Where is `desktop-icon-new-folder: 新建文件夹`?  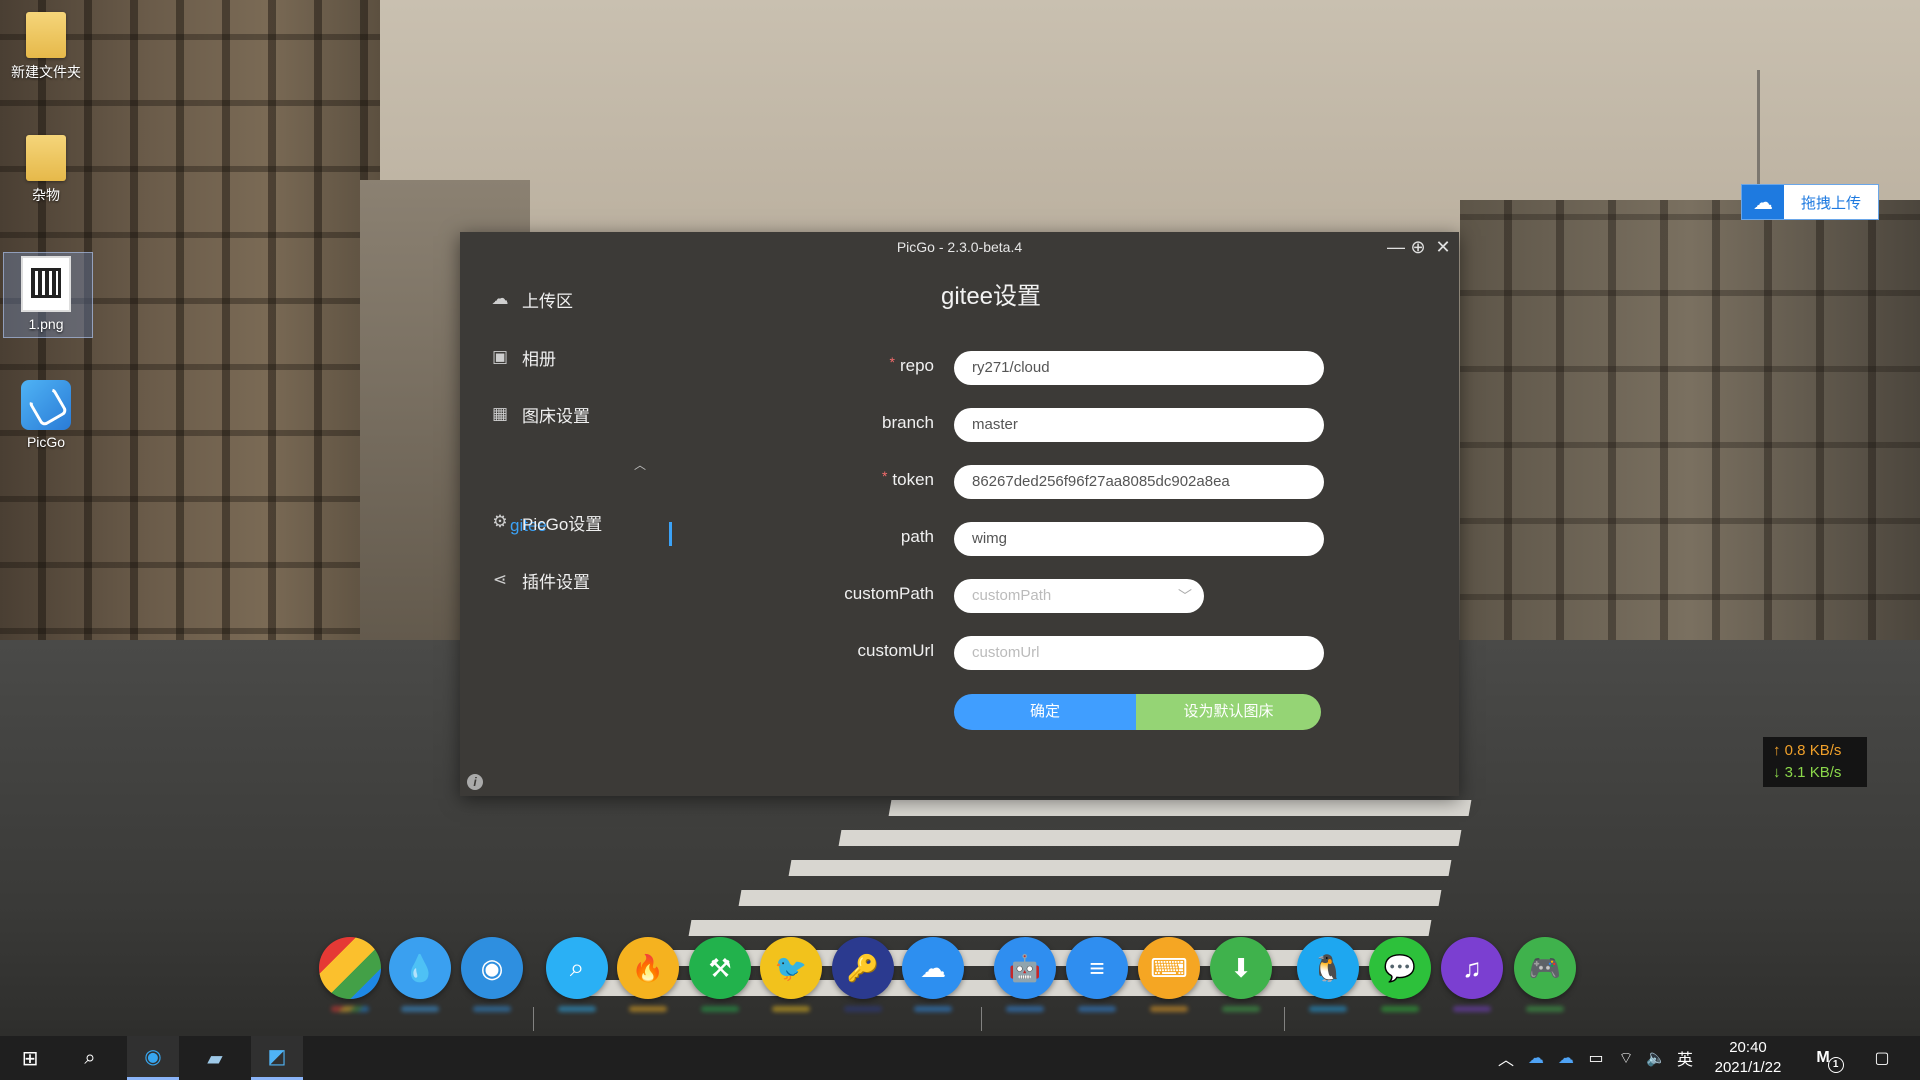 desktop-icon-new-folder: 新建文件夹 is located at coordinates (46, 47).